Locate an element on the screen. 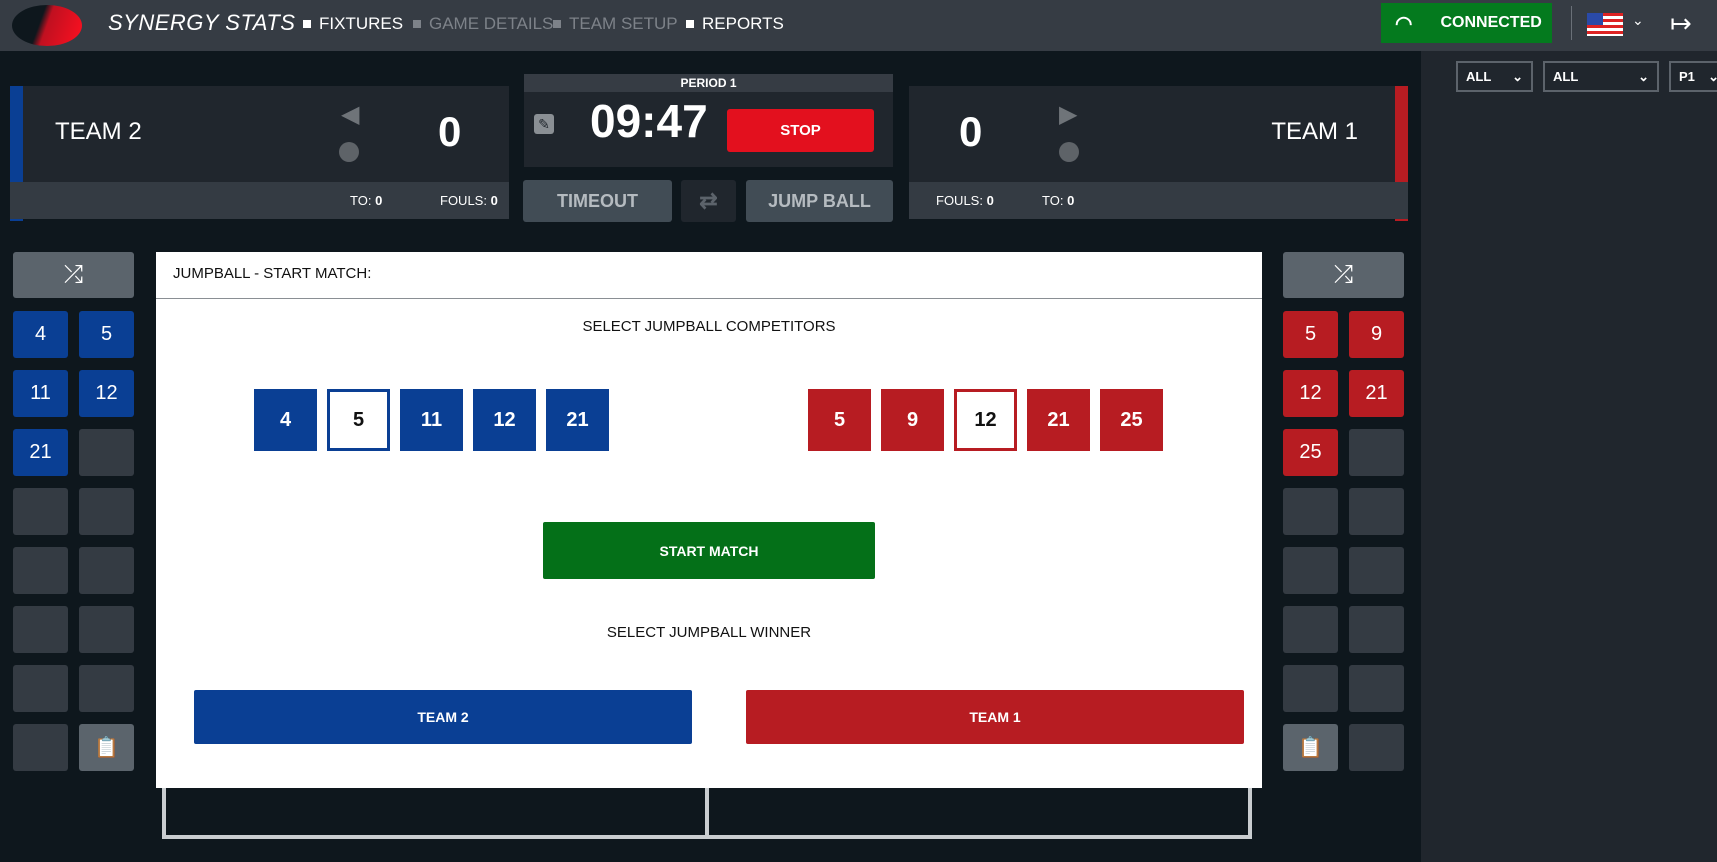  game-clock-panel: PERIOD 1 ✎ 09:47 STOP is located at coordinates (708, 120).